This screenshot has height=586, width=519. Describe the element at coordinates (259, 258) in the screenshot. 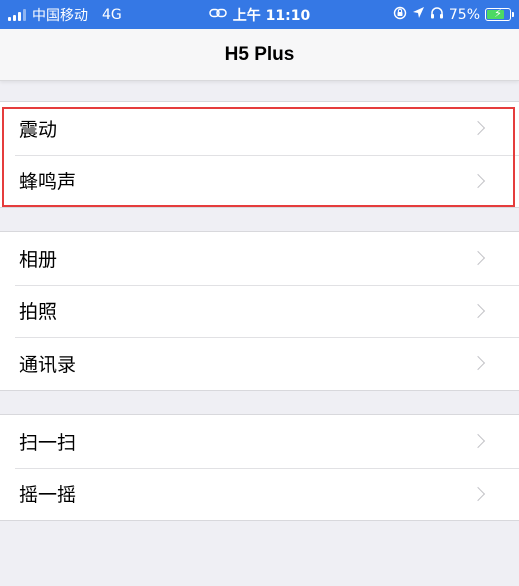

I see `list-item-album: 相册` at that location.